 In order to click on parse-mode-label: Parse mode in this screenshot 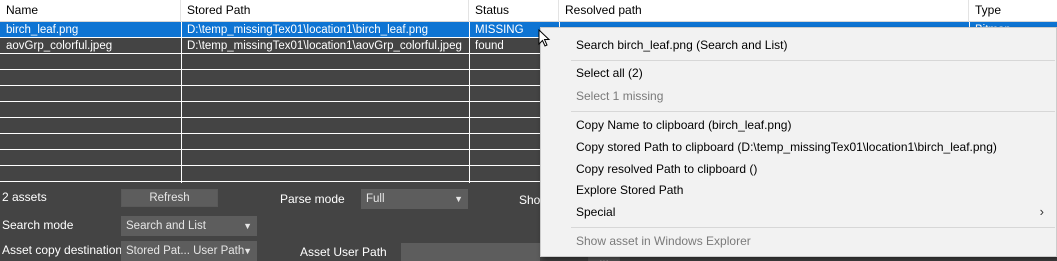, I will do `click(312, 199)`.